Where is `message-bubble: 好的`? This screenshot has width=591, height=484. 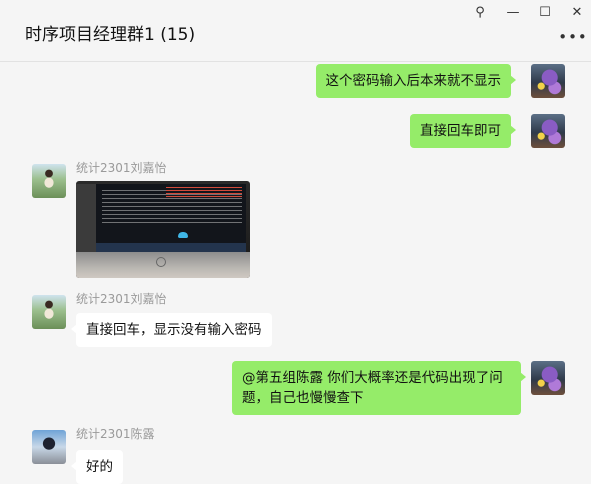
message-bubble: 好的 is located at coordinates (97, 467).